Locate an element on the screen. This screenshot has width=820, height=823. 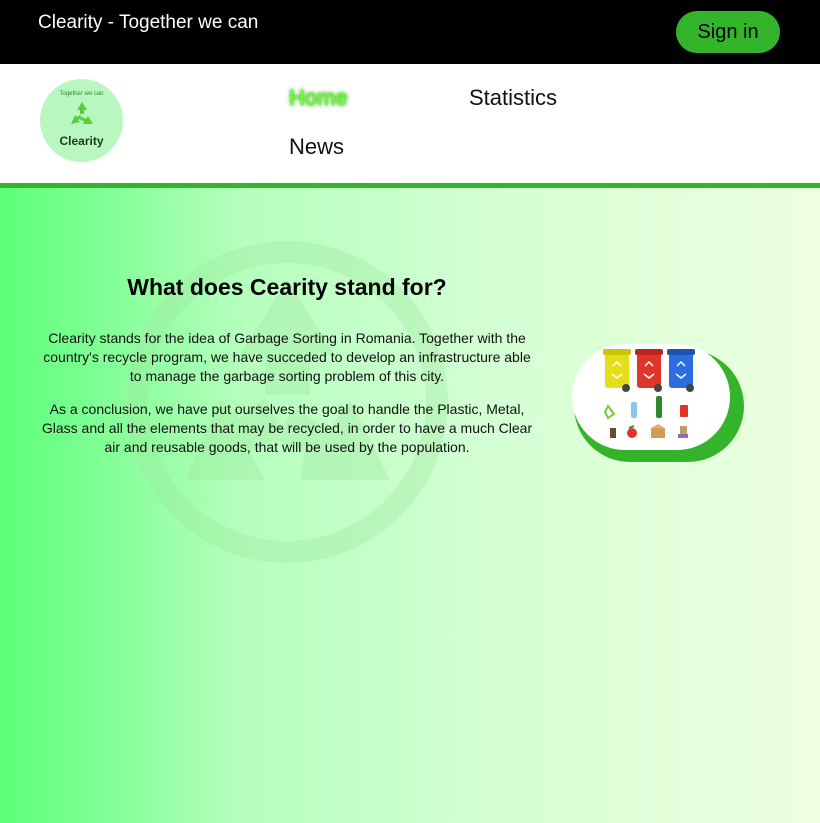
logo-name: Clearity is located at coordinates (81, 141).